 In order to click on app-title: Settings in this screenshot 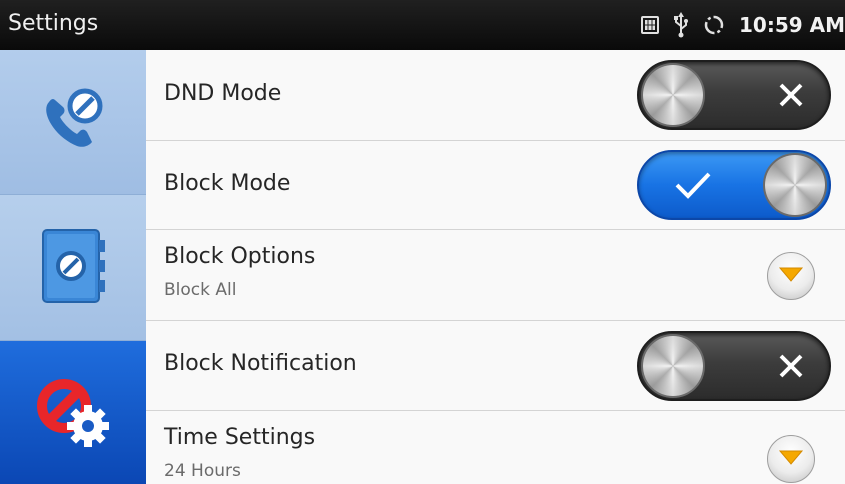, I will do `click(53, 23)`.